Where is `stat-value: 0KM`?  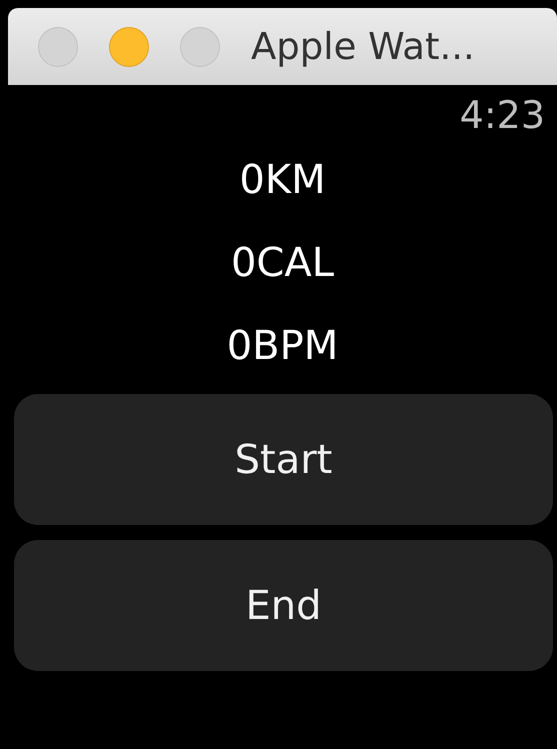 stat-value: 0KM is located at coordinates (282, 180).